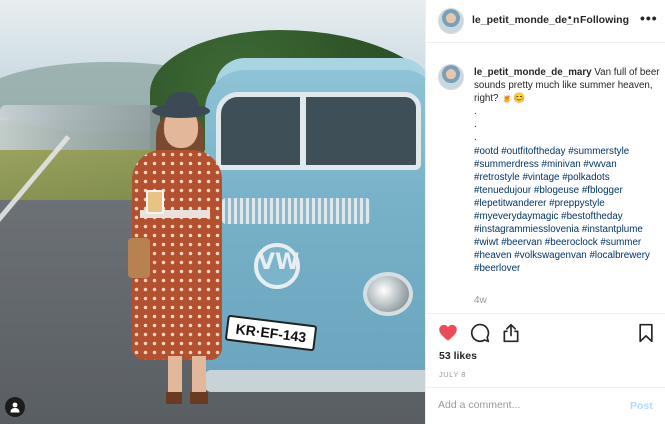 This screenshot has width=665, height=424. What do you see at coordinates (303, 132) in the screenshot?
I see `van-windshield-divider` at bounding box center [303, 132].